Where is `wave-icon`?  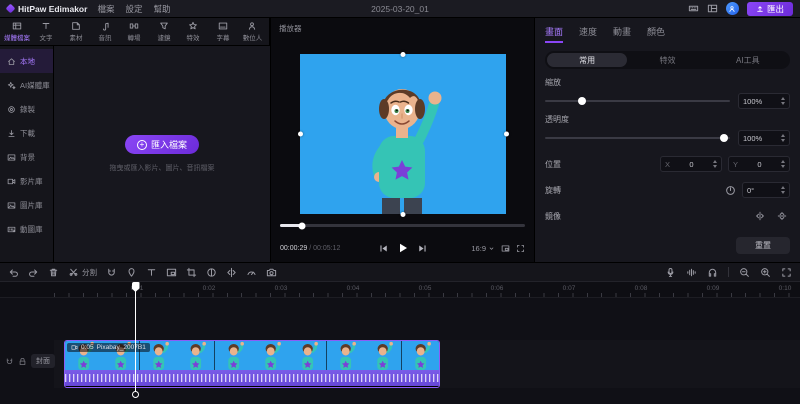 wave-icon is located at coordinates (691, 272).